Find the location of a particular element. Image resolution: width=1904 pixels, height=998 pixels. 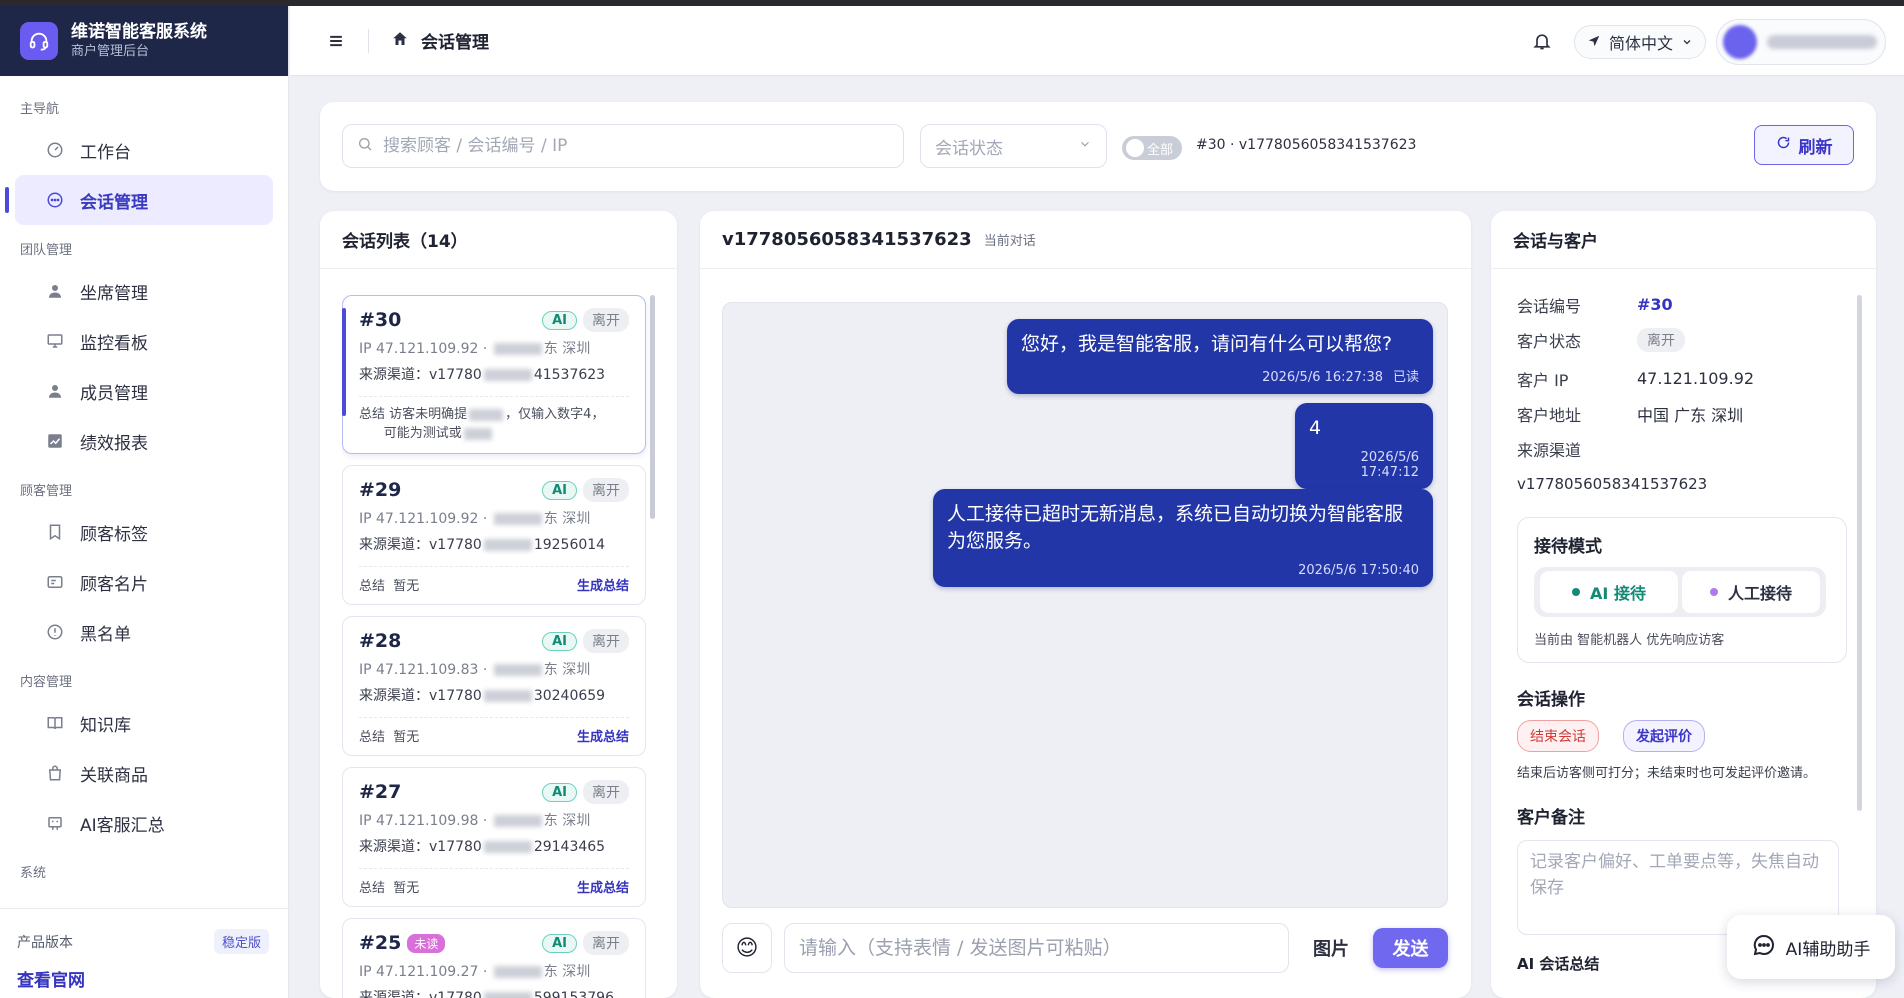

session-list-scrollbar is located at coordinates (652, 407).